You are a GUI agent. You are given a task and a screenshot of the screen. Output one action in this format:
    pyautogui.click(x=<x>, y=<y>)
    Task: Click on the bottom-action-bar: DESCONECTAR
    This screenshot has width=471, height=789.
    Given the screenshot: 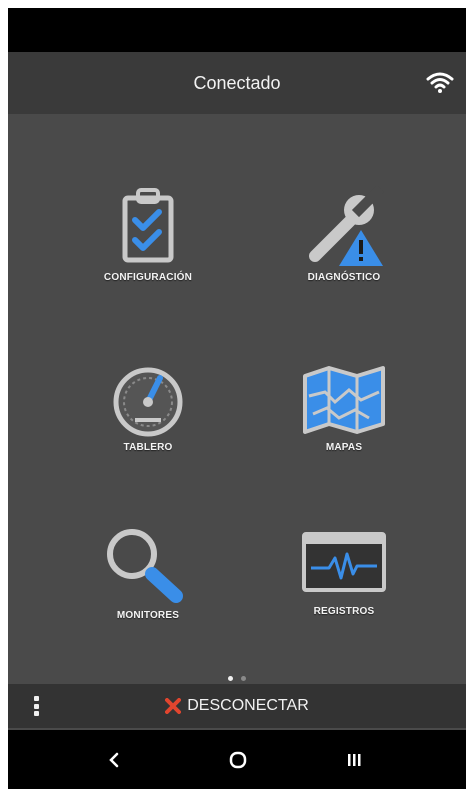 What is the action you would take?
    pyautogui.click(x=237, y=706)
    